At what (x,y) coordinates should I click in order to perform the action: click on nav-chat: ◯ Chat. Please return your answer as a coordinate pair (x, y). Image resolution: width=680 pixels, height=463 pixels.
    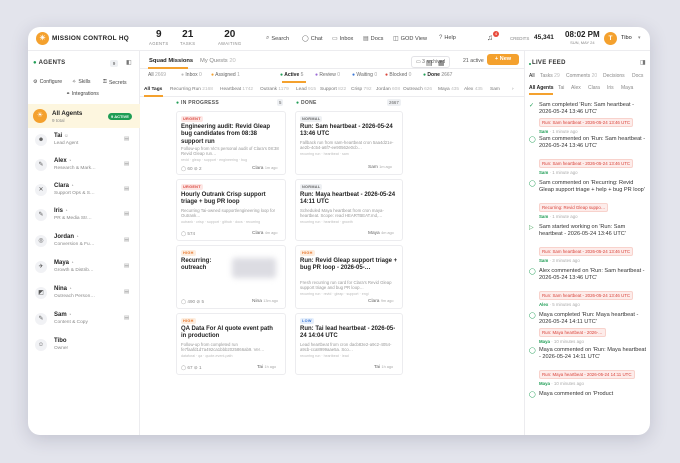
    Looking at the image, I should click on (312, 39).